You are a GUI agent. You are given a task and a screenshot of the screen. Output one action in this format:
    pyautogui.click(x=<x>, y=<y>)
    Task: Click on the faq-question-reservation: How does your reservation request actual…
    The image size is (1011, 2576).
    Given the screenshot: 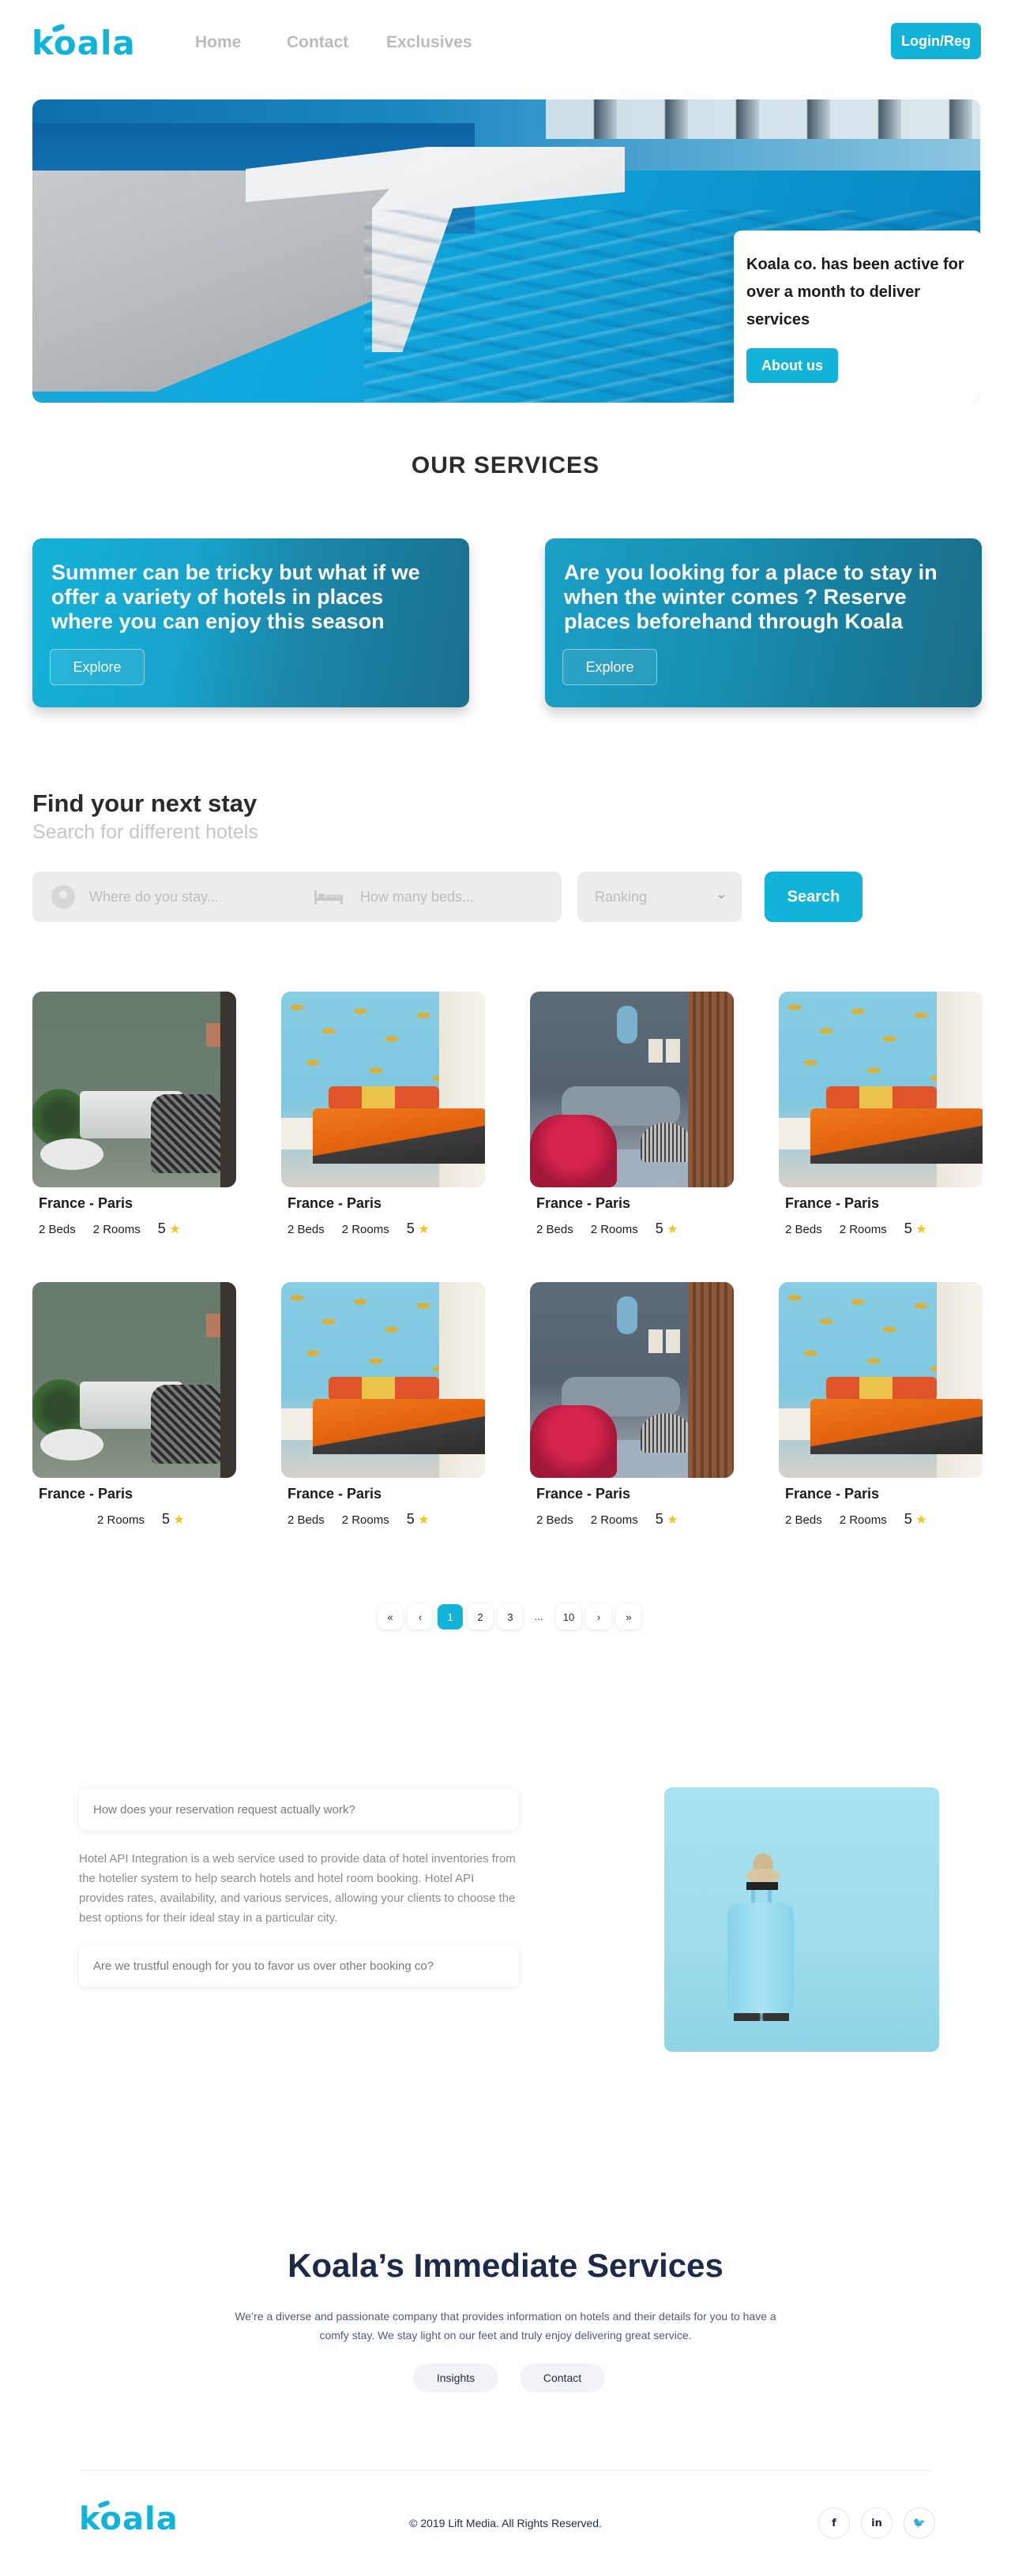 What is the action you would take?
    pyautogui.click(x=298, y=1809)
    